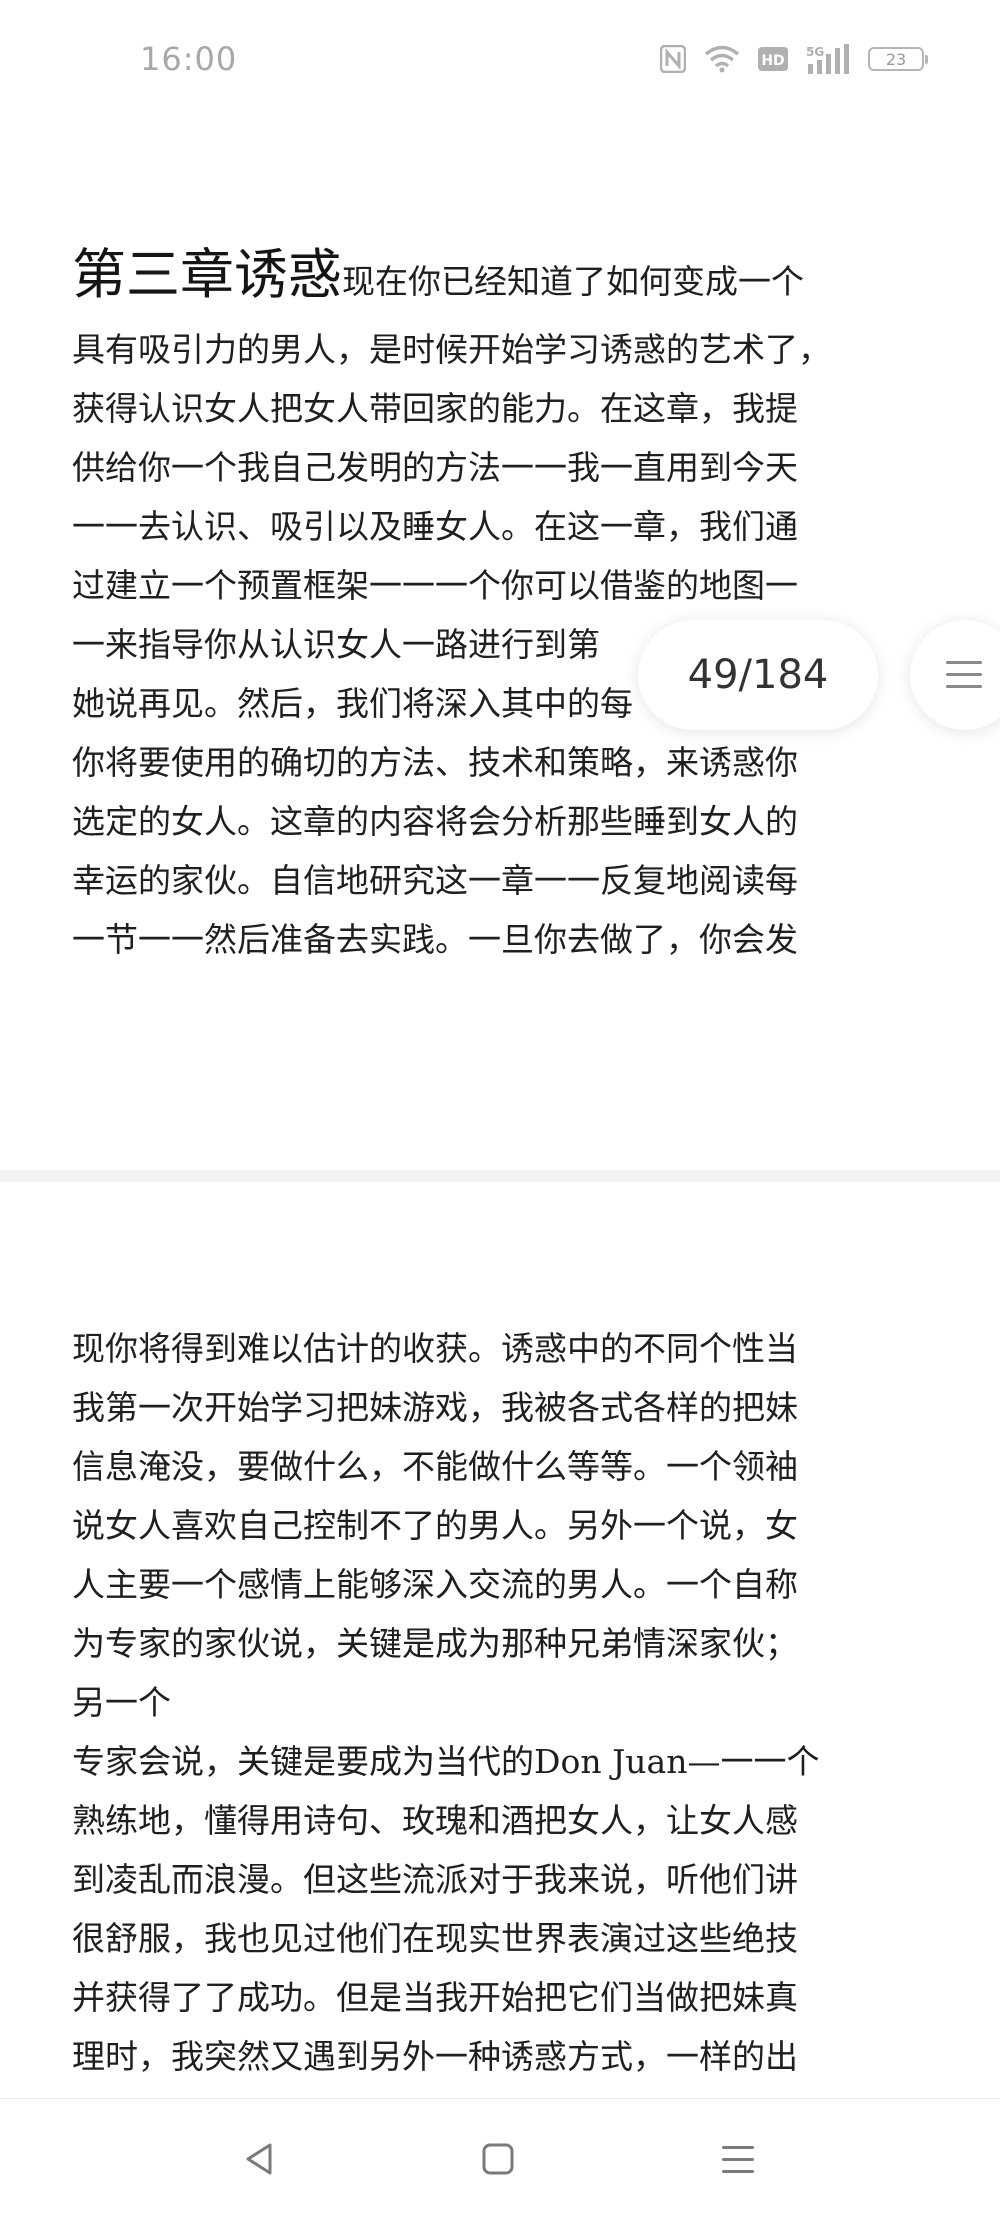 The width and height of the screenshot is (1000, 2223). Describe the element at coordinates (435, 1879) in the screenshot. I see `text-line: 到凌乱而浪漫。但这些流派对于我来说，听他们讲` at that location.